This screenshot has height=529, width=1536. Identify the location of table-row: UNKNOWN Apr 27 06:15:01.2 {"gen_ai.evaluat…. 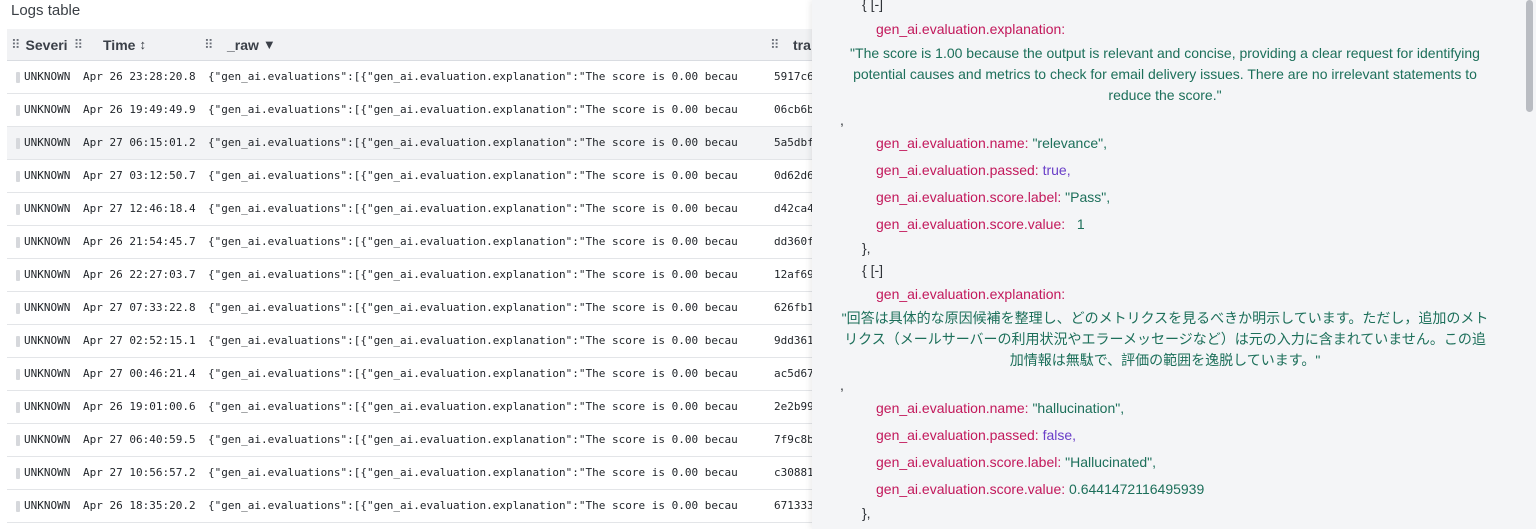
(409, 143).